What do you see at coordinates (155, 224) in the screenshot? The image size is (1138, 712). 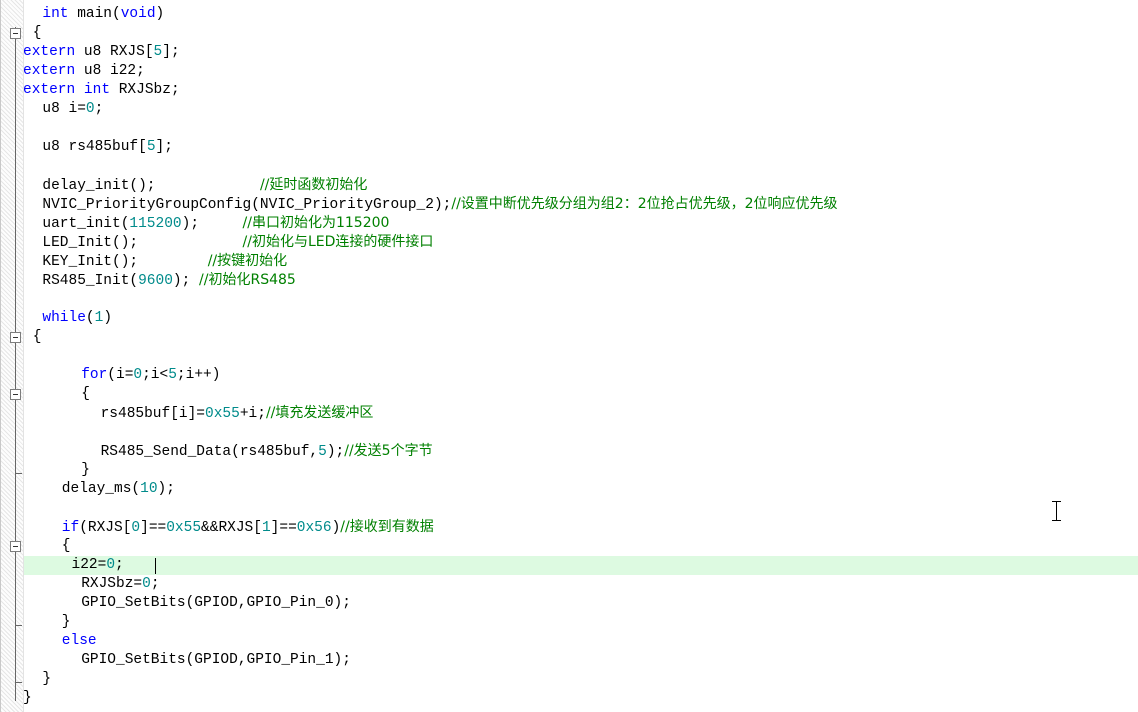 I see `code-token-num: 115200` at bounding box center [155, 224].